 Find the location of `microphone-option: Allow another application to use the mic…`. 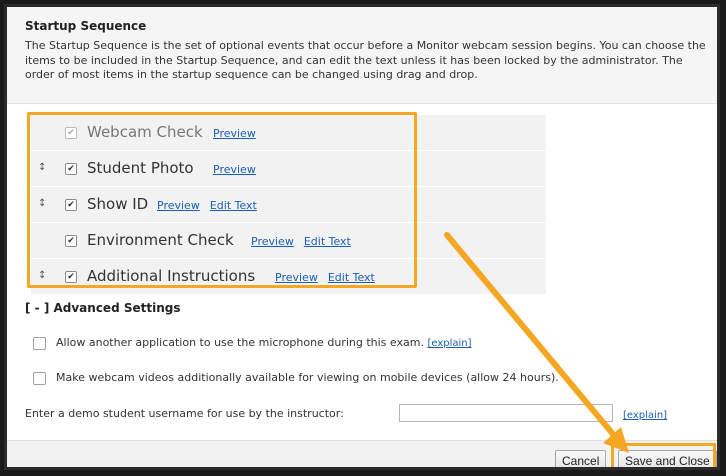

microphone-option: Allow another application to use the mic… is located at coordinates (252, 343).